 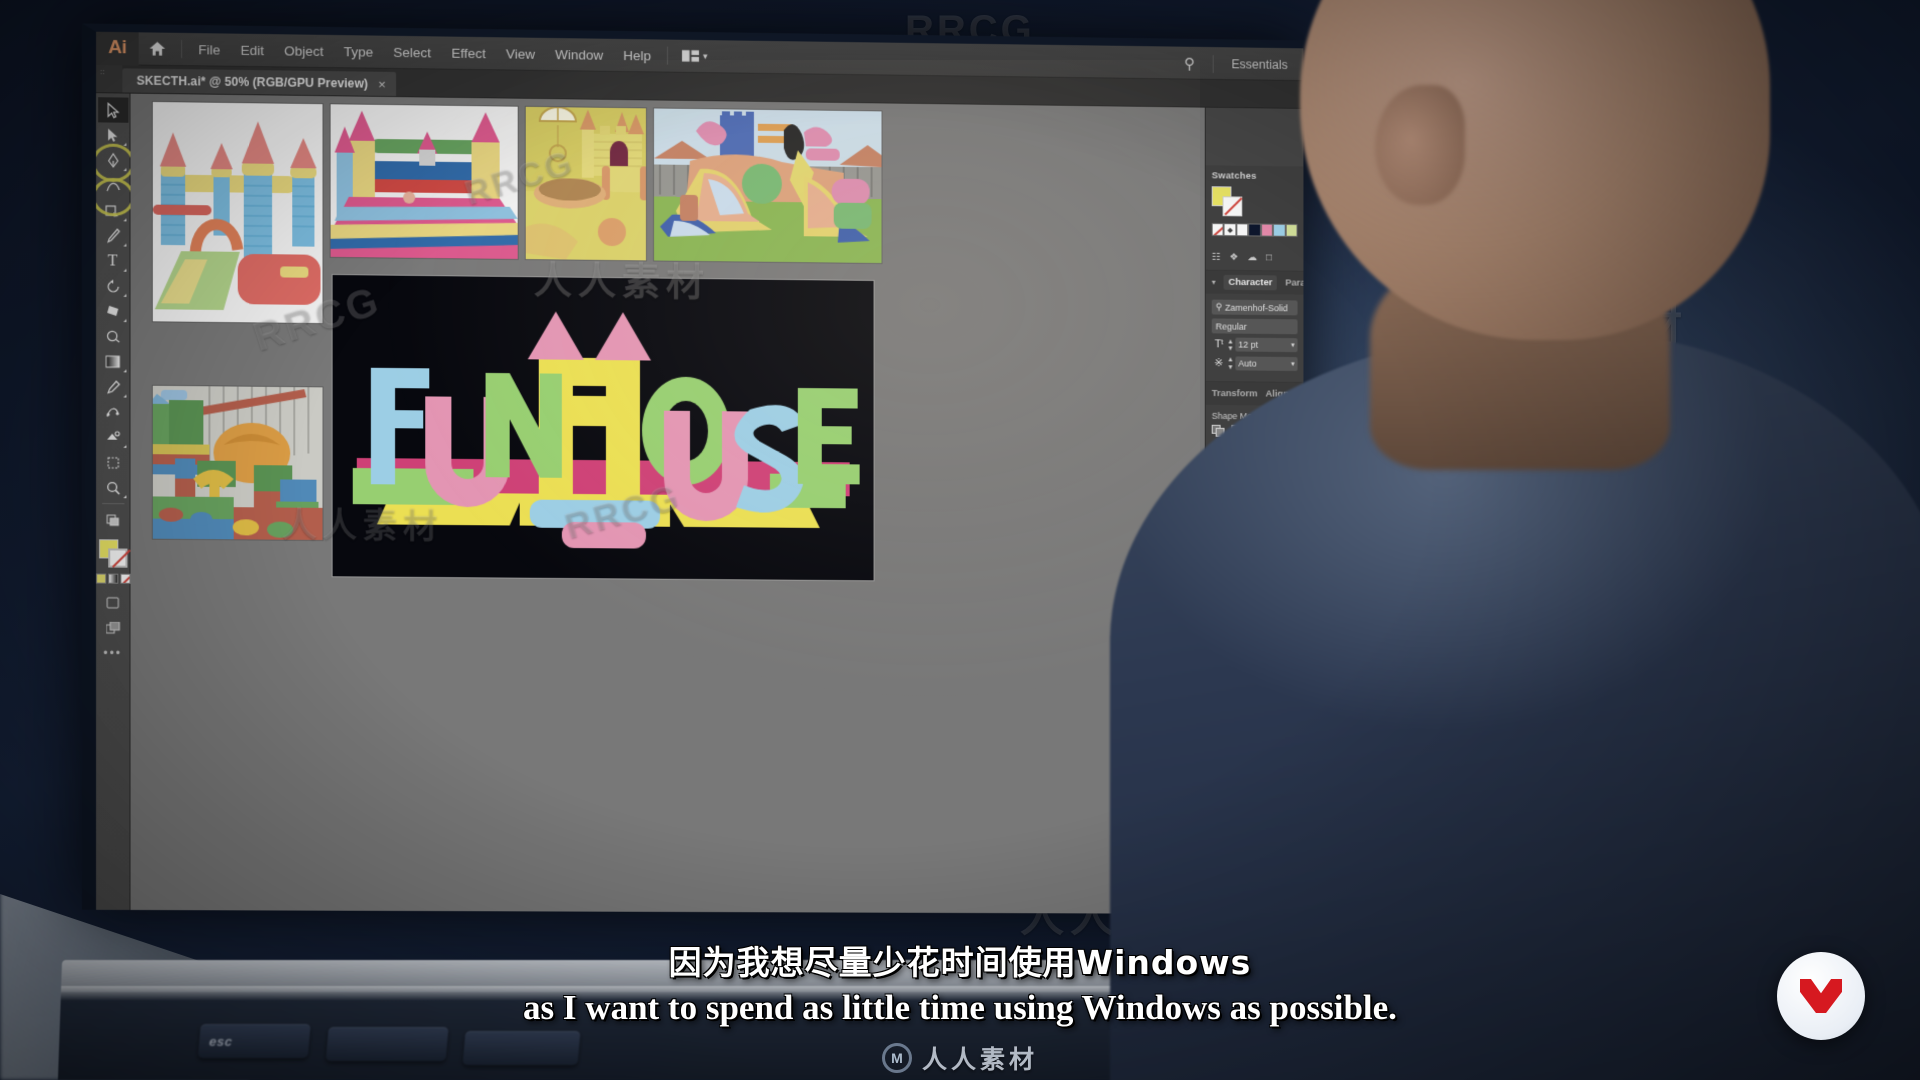 What do you see at coordinates (237, 212) in the screenshot?
I see `reference-image-bouncy-castle-blue-brick` at bounding box center [237, 212].